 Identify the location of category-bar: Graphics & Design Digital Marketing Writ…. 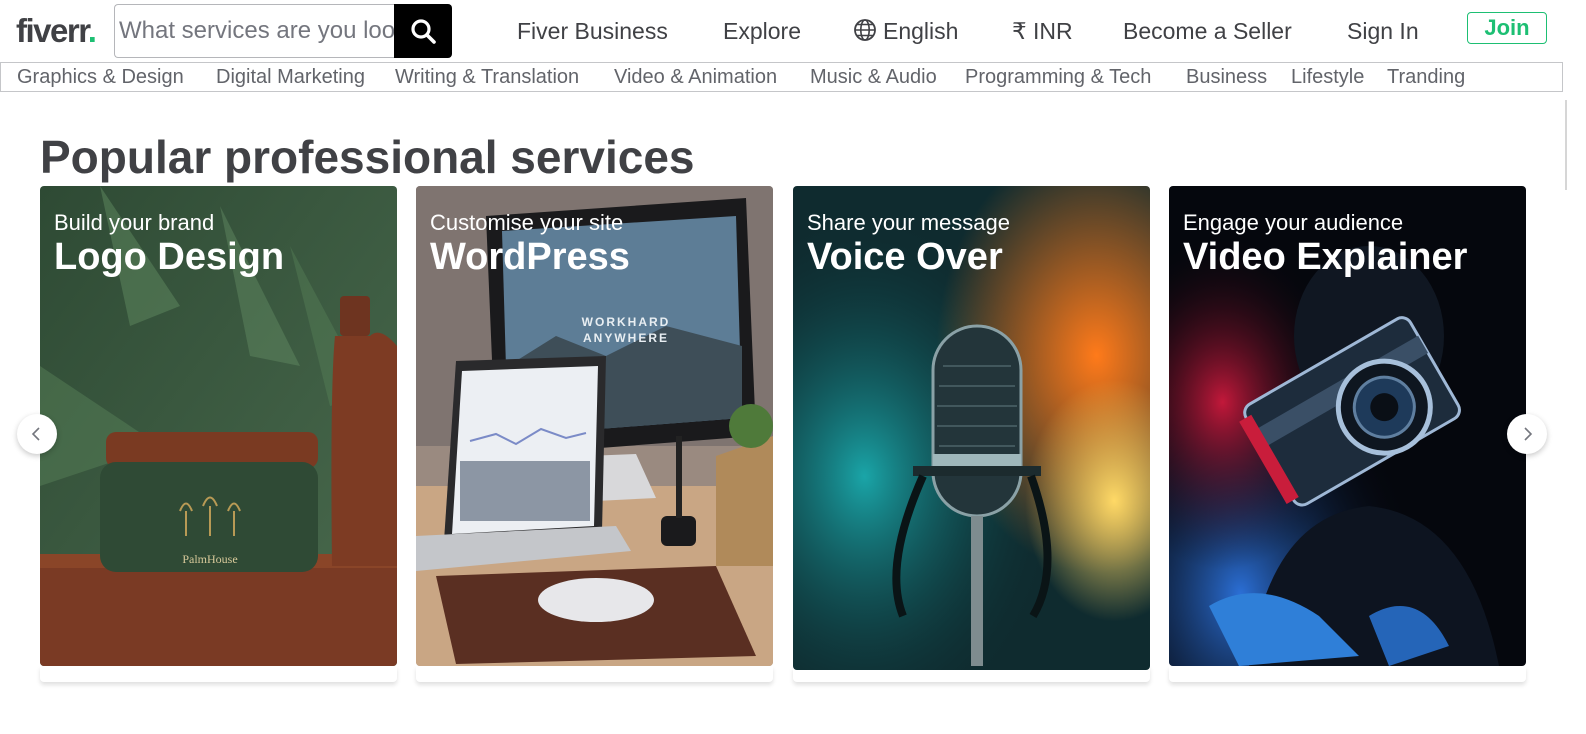
(781, 77).